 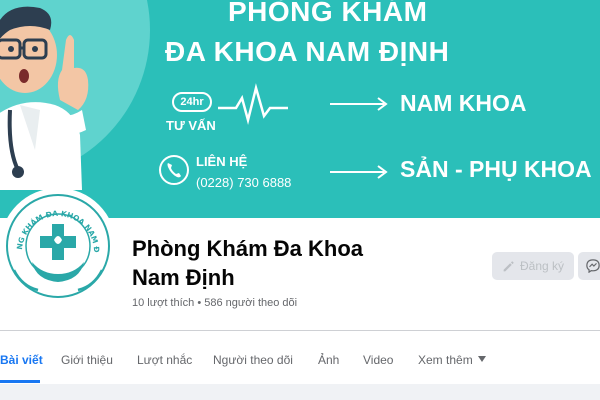 I want to click on tab-mentions: Lượt nhắc, so click(x=164, y=360).